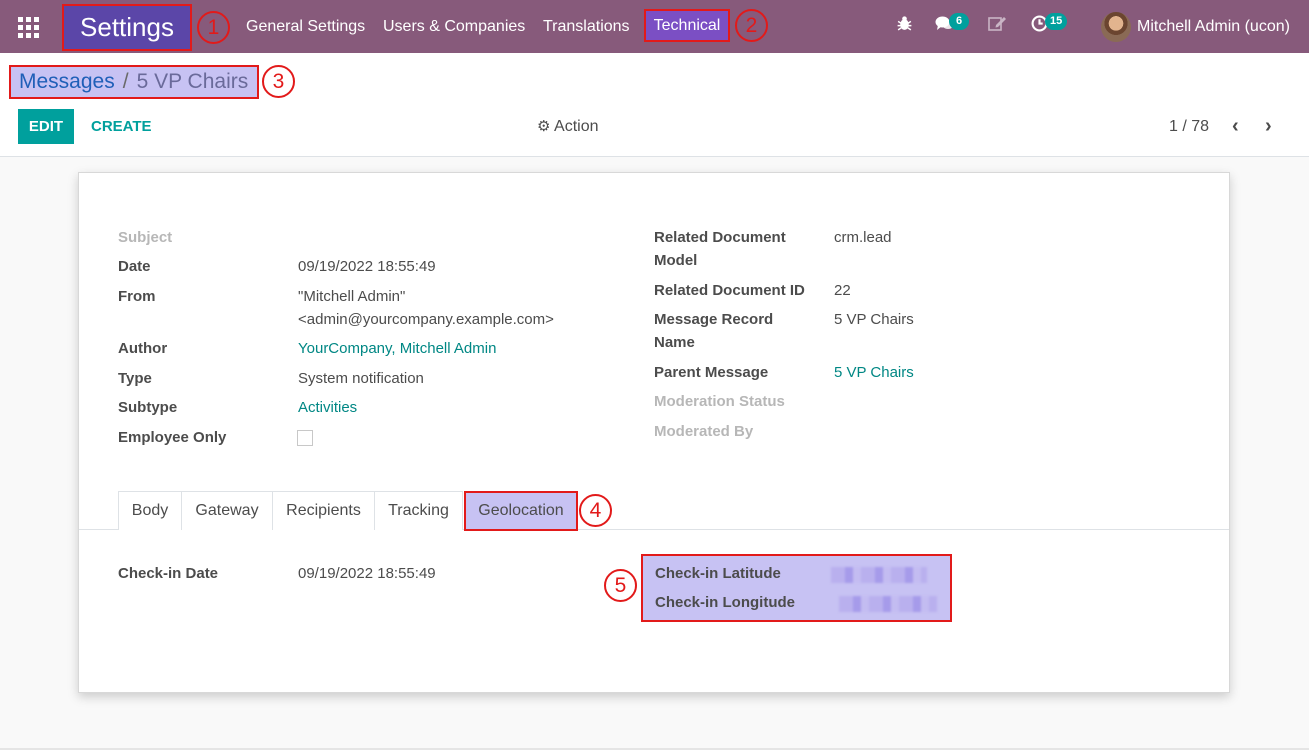 The image size is (1309, 750). Describe the element at coordinates (874, 319) in the screenshot. I see `message-record-name-value: 5 VP Chairs` at that location.